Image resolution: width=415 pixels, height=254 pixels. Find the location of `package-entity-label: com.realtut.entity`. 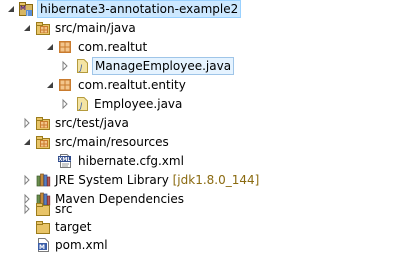

package-entity-label: com.realtut.entity is located at coordinates (132, 85).